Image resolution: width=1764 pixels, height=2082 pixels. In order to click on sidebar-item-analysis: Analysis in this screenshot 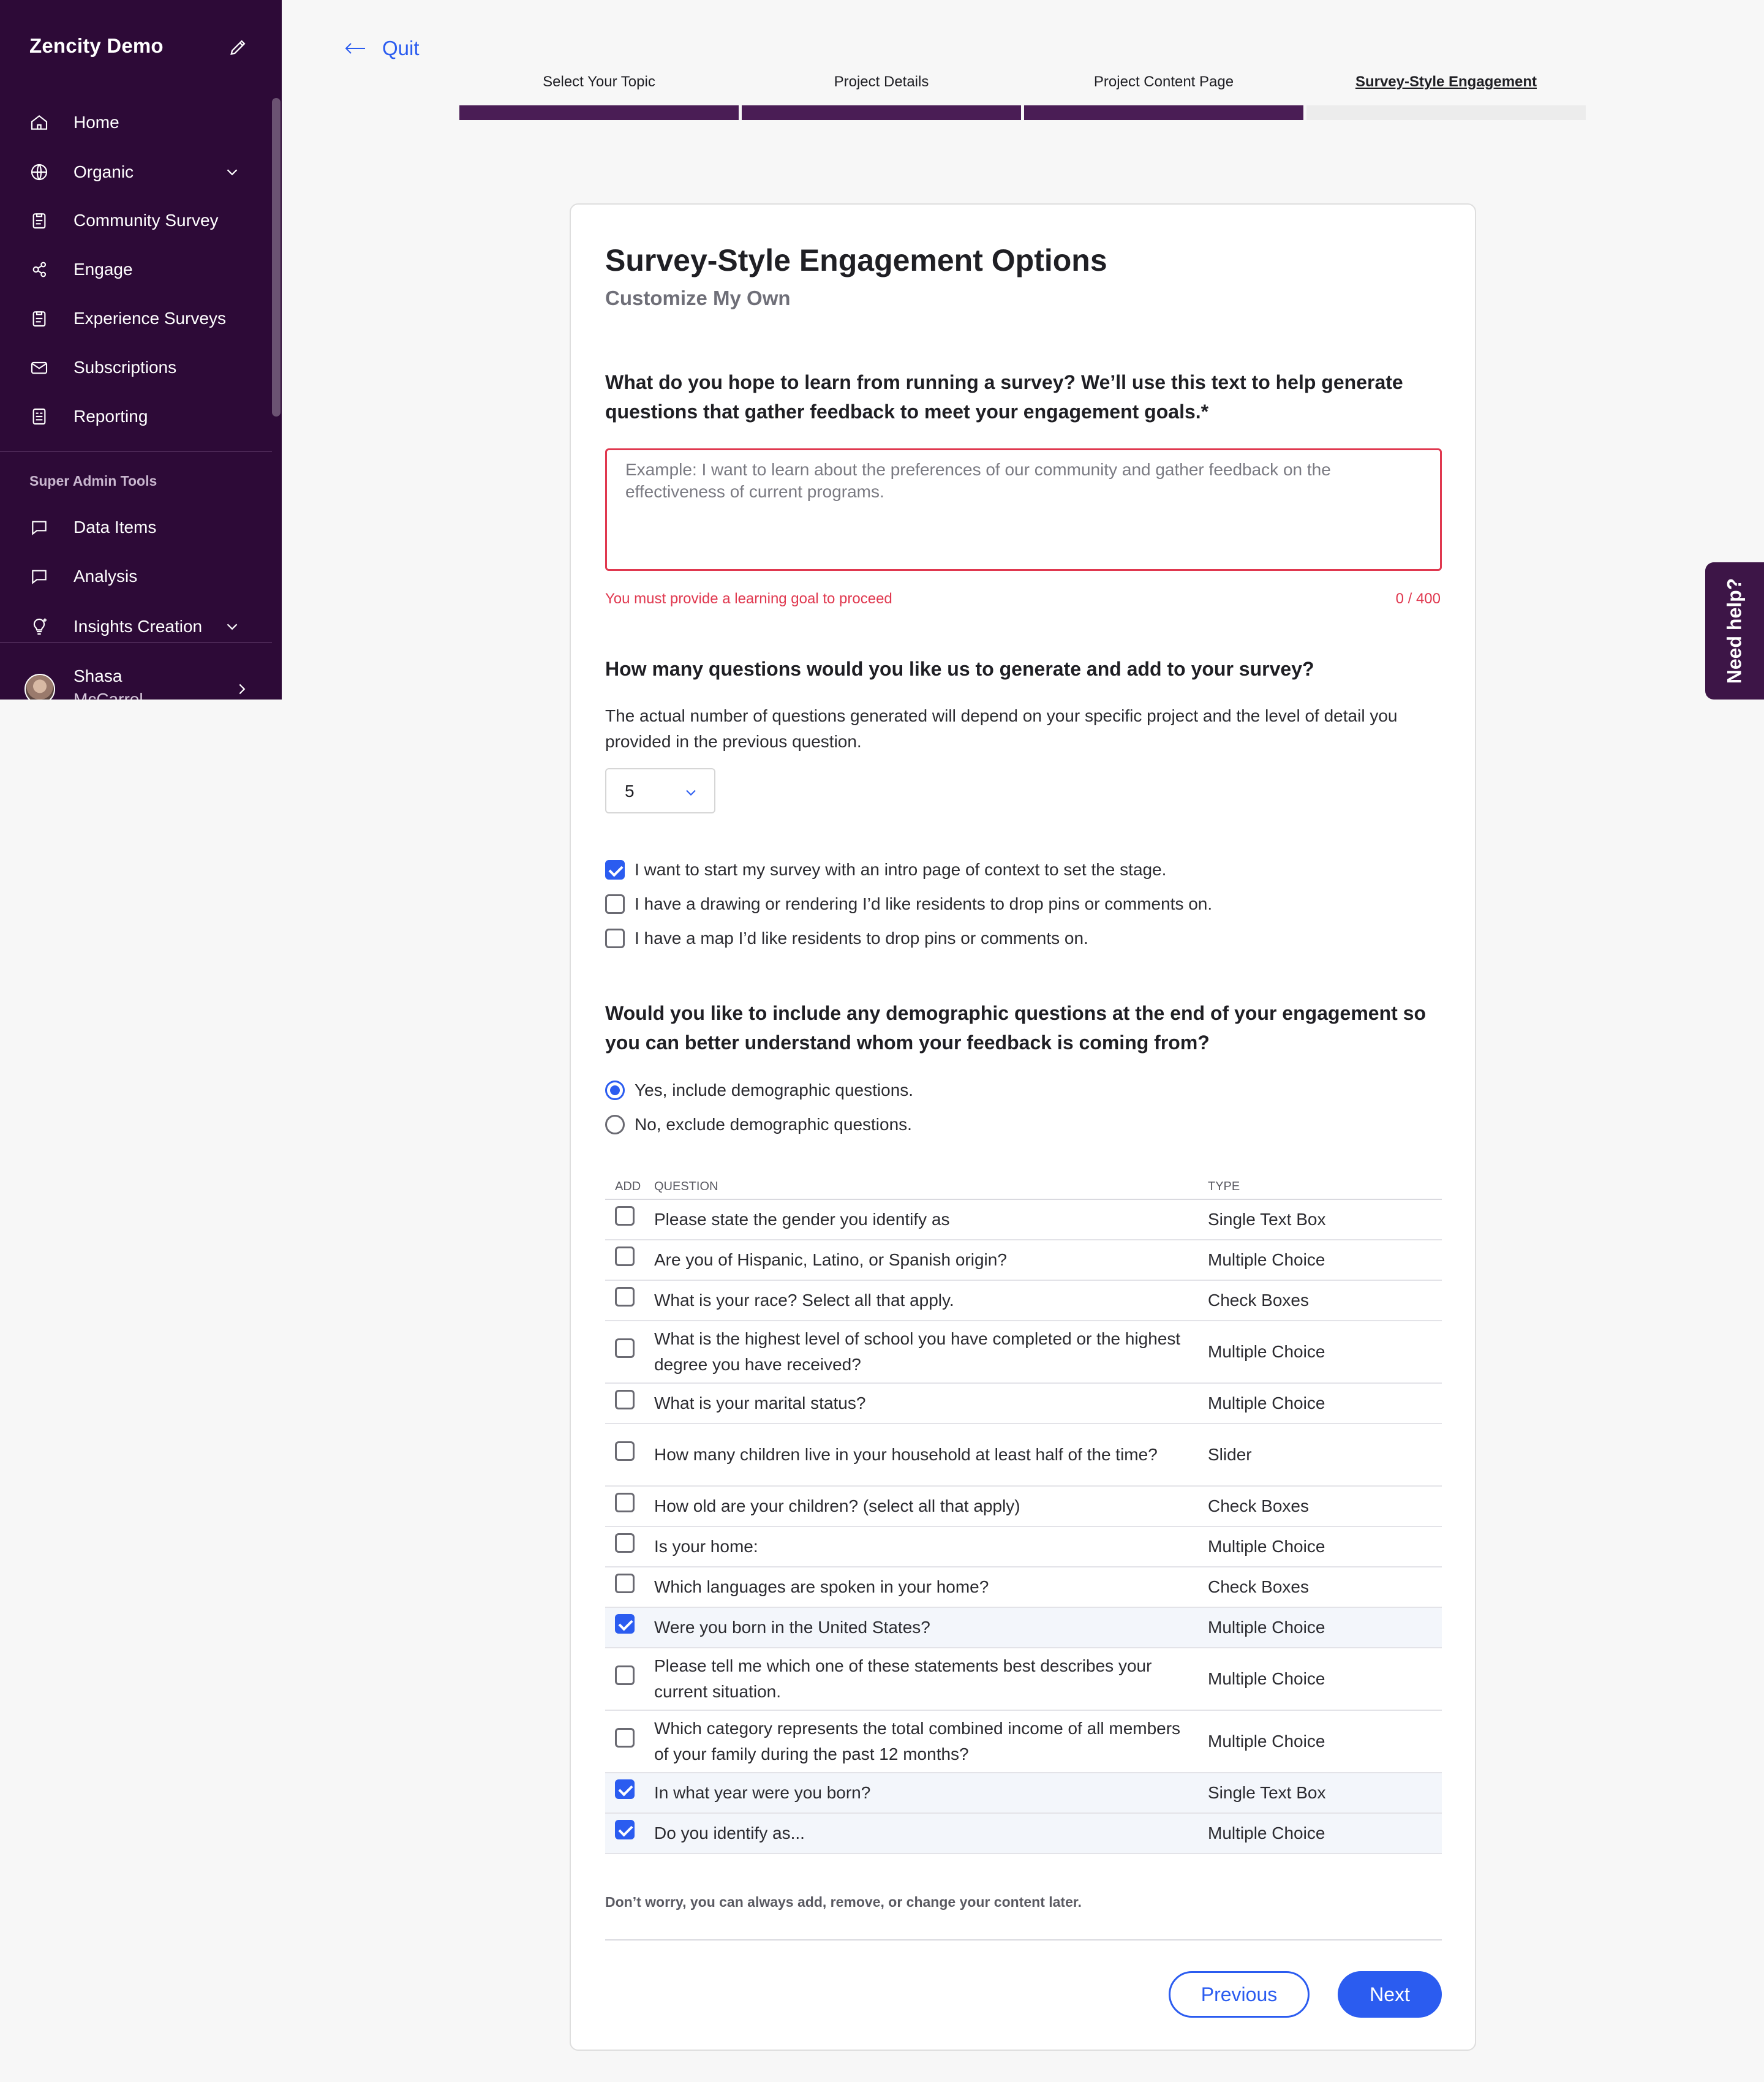, I will do `click(135, 577)`.